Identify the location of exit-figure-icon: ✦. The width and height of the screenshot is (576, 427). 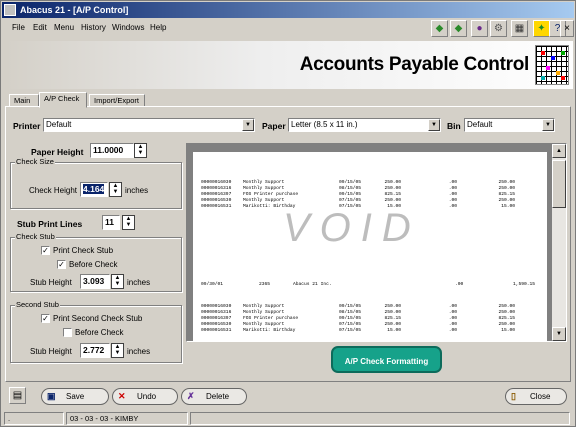
(541, 28).